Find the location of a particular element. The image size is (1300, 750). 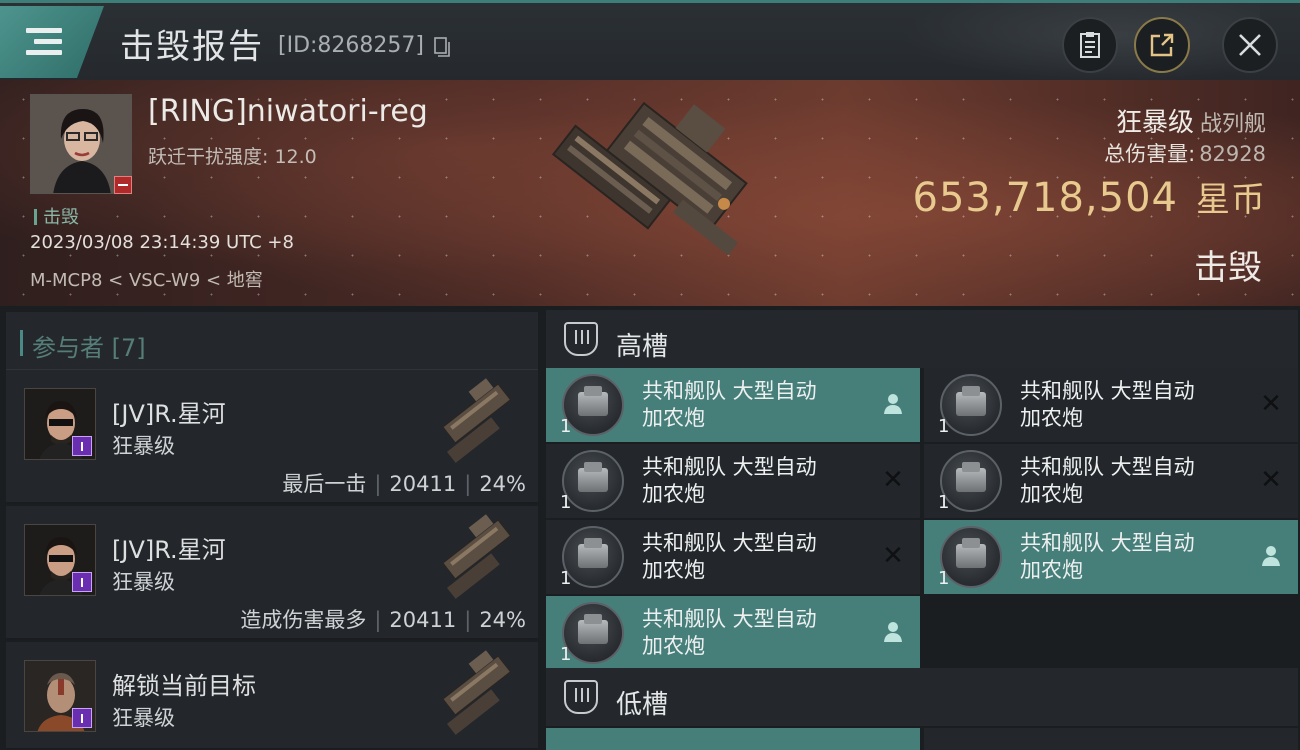

close-button is located at coordinates (1250, 45).